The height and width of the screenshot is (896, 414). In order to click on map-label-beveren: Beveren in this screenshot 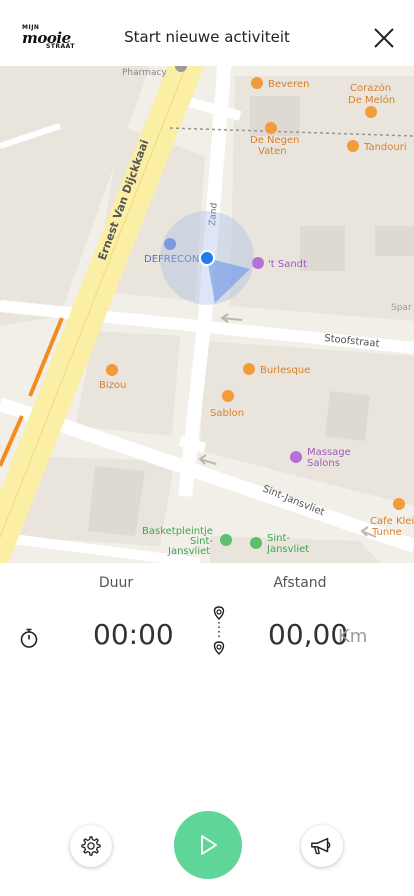, I will do `click(288, 84)`.